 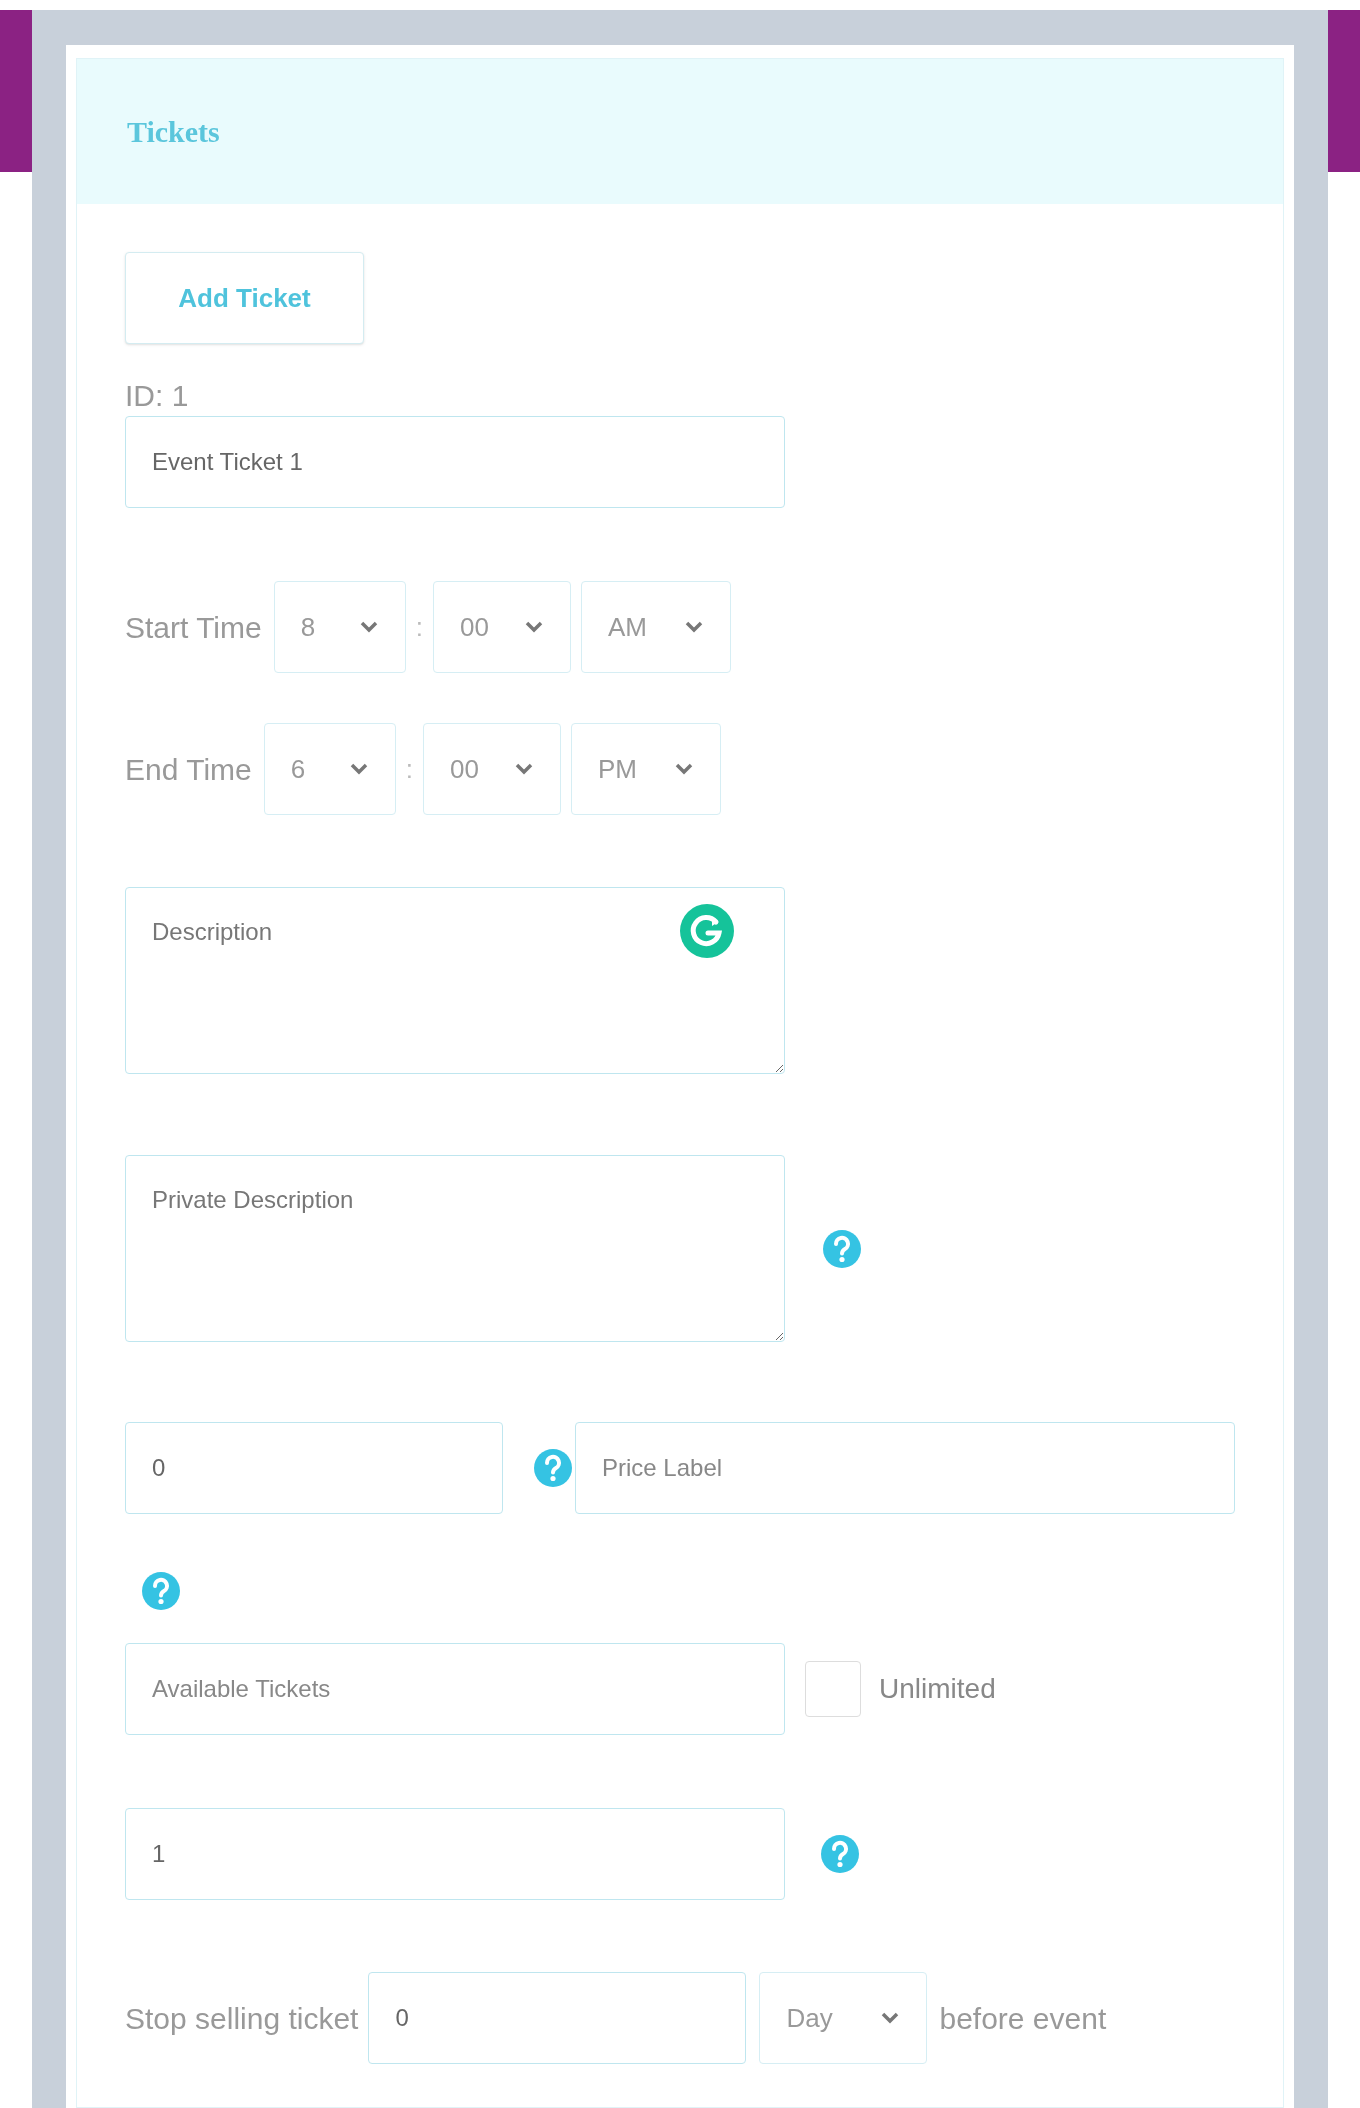 What do you see at coordinates (455, 1689) in the screenshot?
I see `available-tickets-field: Available Tickets` at bounding box center [455, 1689].